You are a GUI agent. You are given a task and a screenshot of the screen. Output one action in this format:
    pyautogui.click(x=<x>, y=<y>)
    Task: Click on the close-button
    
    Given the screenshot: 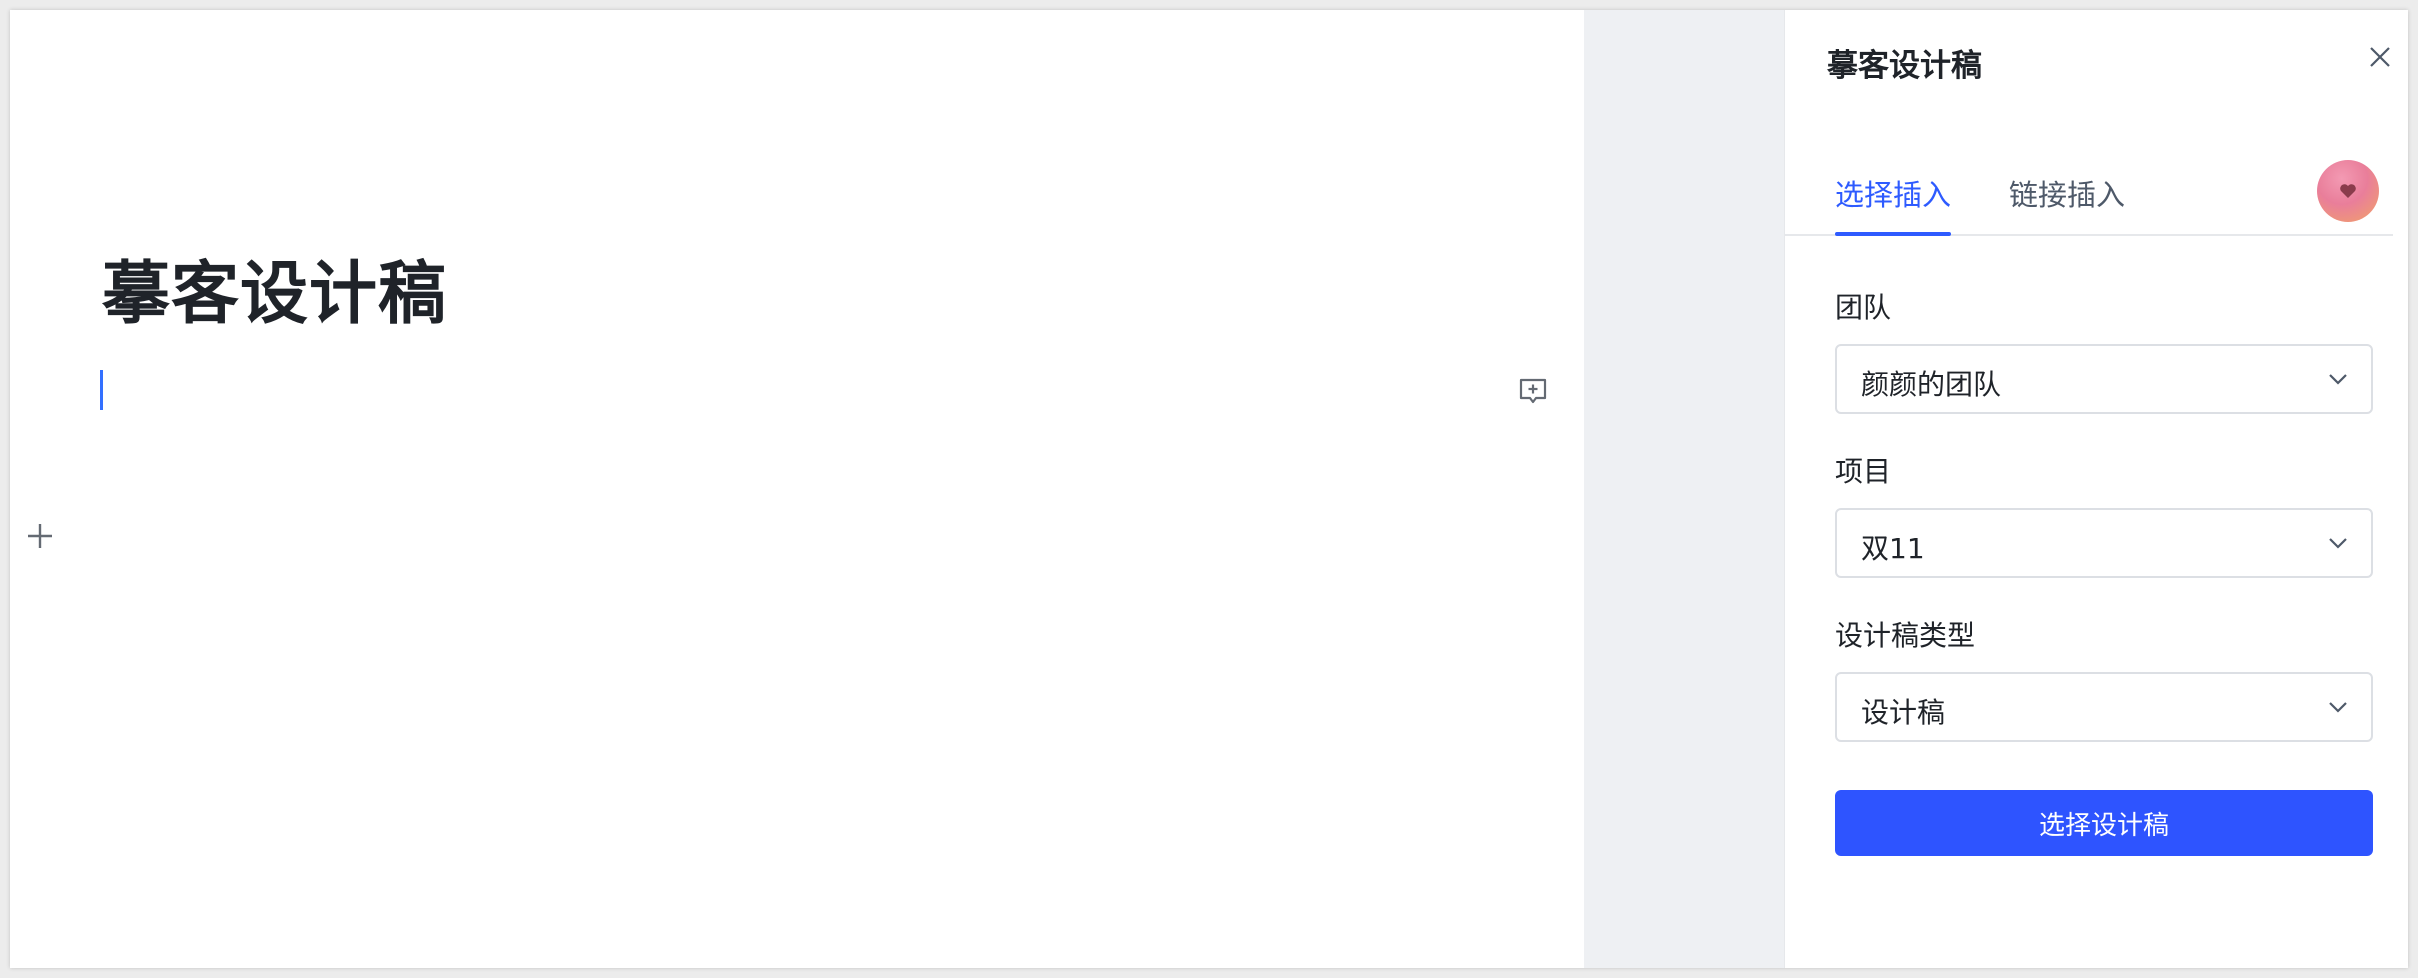 What is the action you would take?
    pyautogui.click(x=2380, y=57)
    